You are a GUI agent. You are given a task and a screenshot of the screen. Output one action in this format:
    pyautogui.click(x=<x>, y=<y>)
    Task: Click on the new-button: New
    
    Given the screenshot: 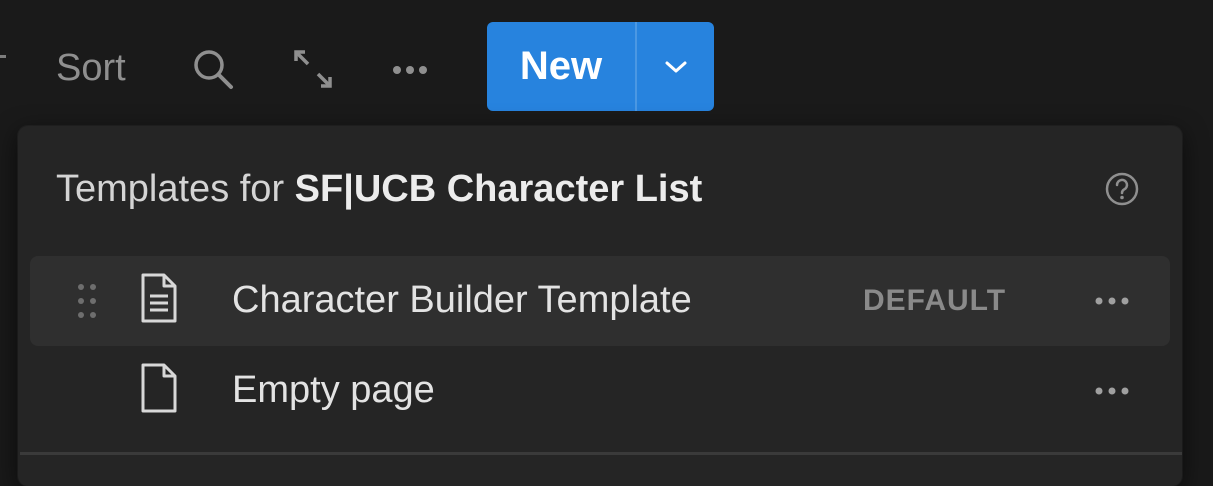 What is the action you would take?
    pyautogui.click(x=561, y=66)
    